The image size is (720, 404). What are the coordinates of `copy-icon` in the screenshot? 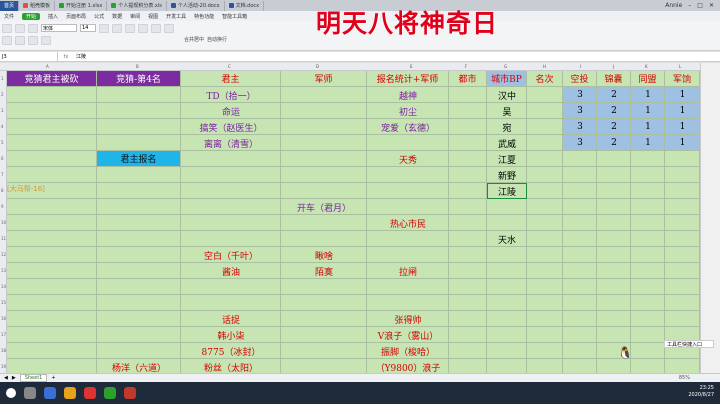 It's located at (33, 28).